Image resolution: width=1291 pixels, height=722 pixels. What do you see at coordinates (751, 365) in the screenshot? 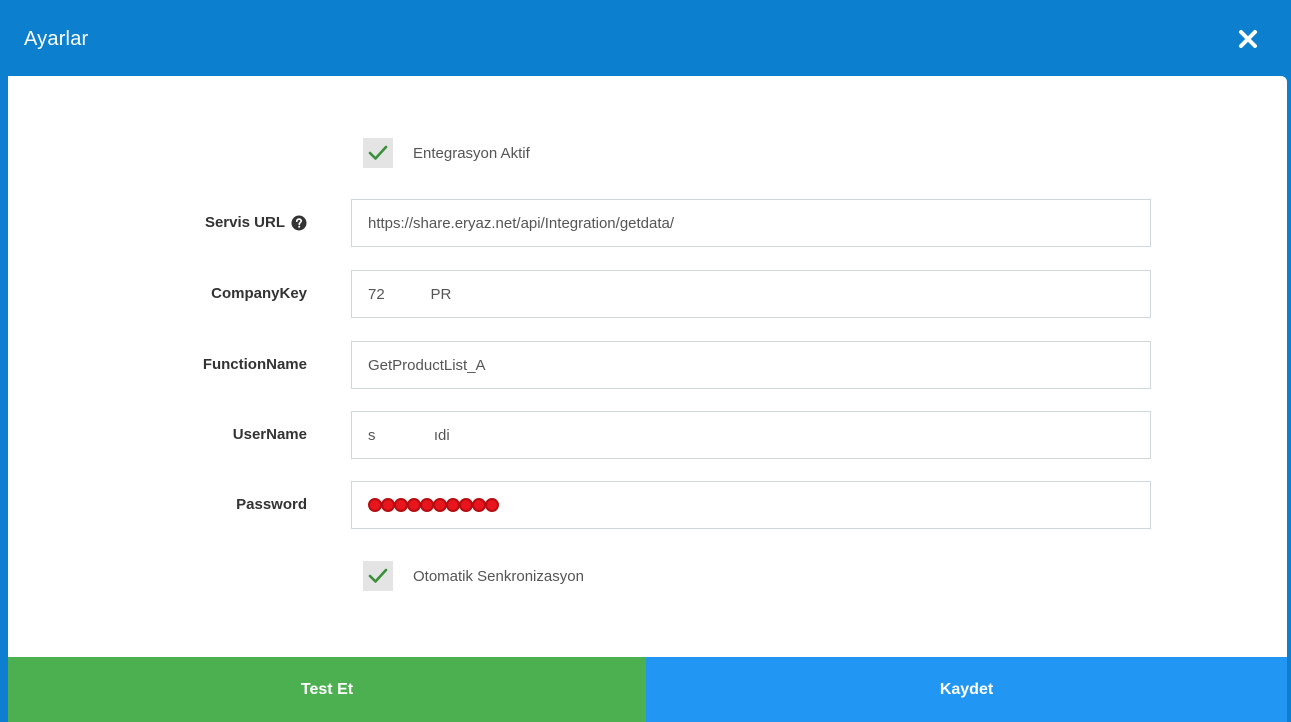
I see `function-name-input` at bounding box center [751, 365].